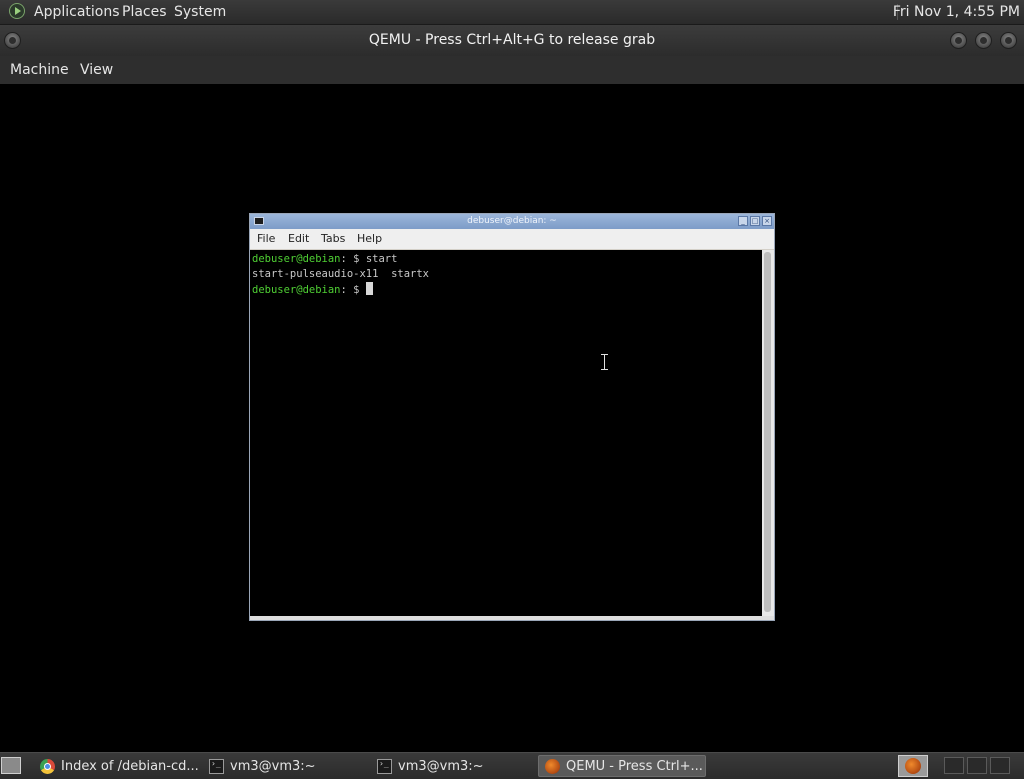 The width and height of the screenshot is (1024, 779). Describe the element at coordinates (755, 221) in the screenshot. I see `guest-maximize-icon: □` at that location.